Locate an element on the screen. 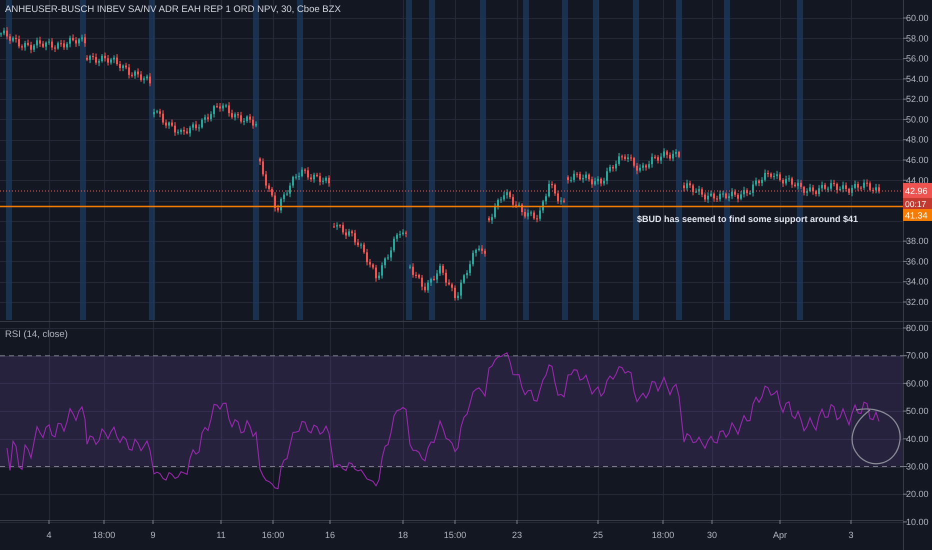 The image size is (932, 550). price-tick-label: 54.00 is located at coordinates (917, 79).